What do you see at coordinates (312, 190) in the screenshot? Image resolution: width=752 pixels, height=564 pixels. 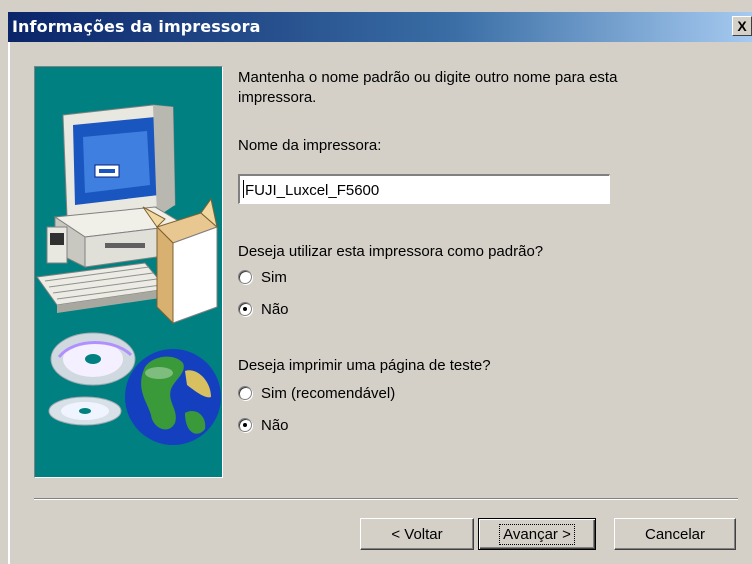 I see `printer-name-value: FUJI_Luxcel_F5600` at bounding box center [312, 190].